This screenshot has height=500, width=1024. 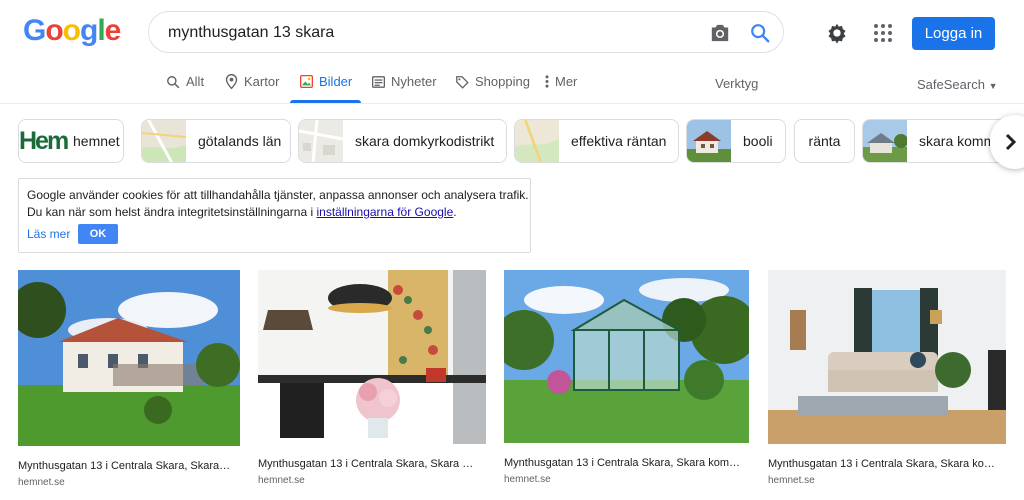 I want to click on chevron-right-icon, so click(x=1011, y=142).